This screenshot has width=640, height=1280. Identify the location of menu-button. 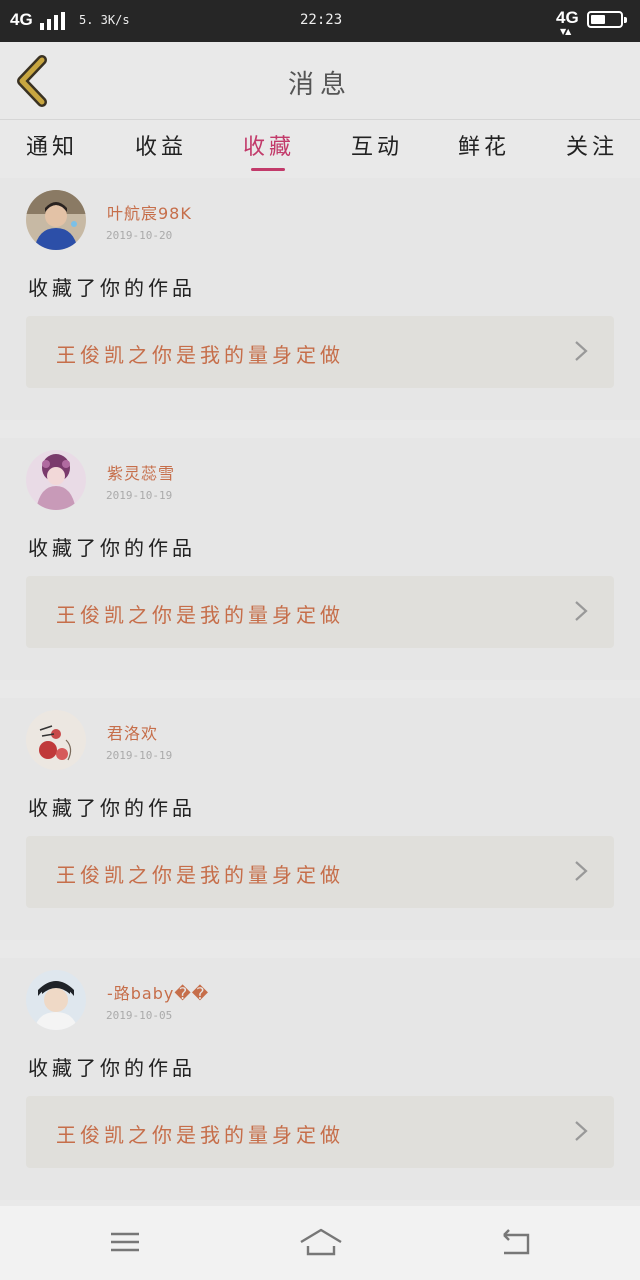
(125, 1242).